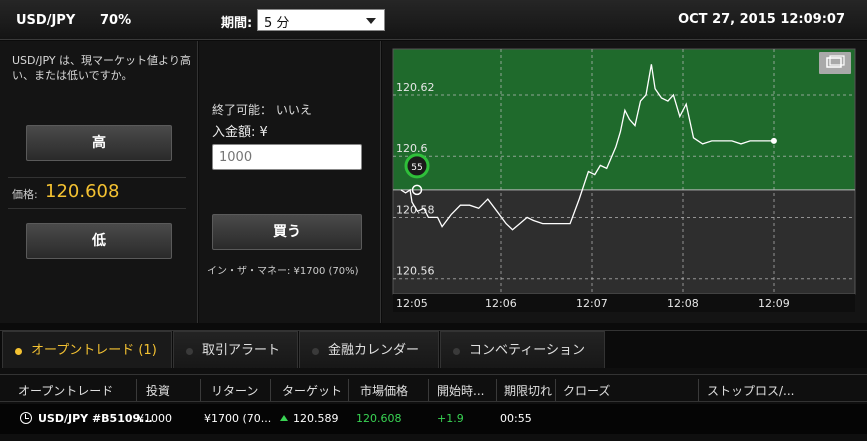 The image size is (867, 441). Describe the element at coordinates (773, 140) in the screenshot. I see `current-price-dot` at that location.